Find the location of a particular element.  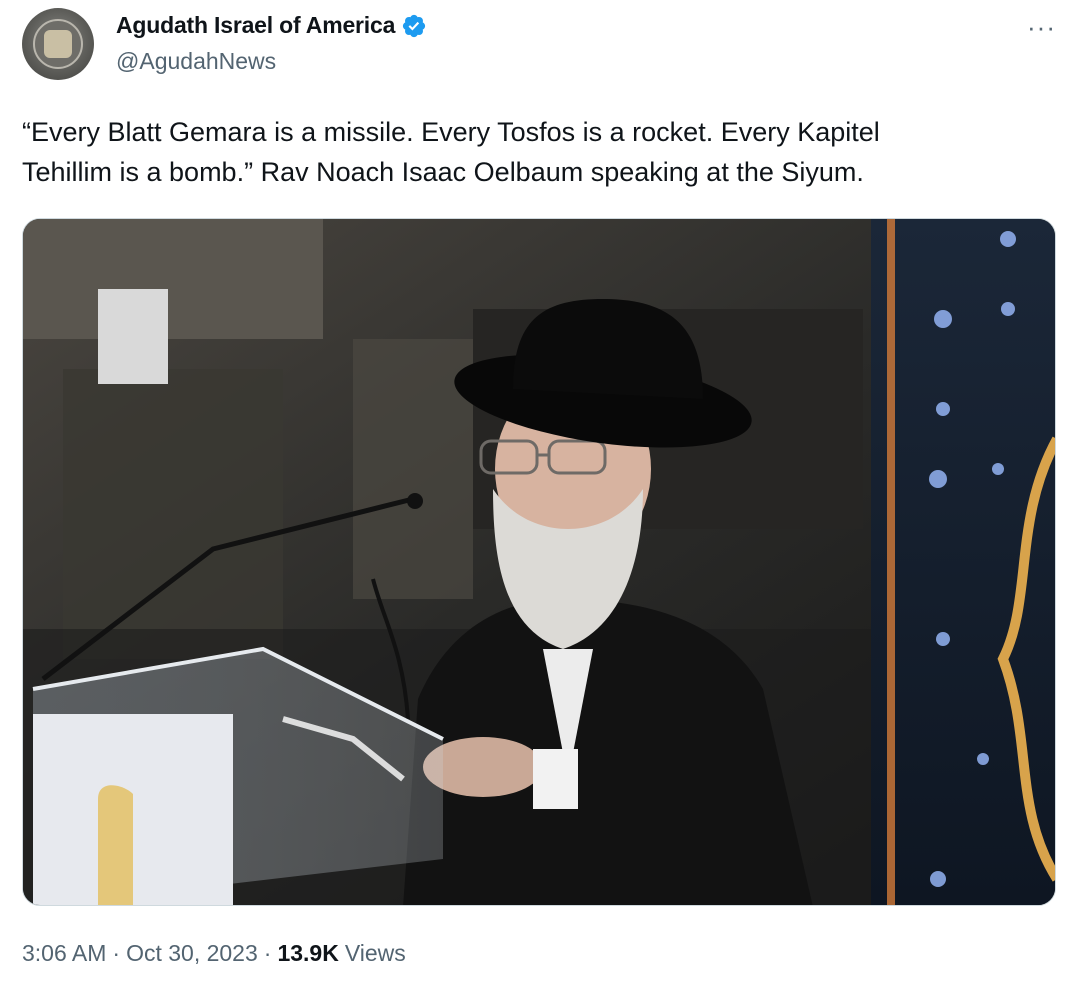

more-options-icon: ··· is located at coordinates (1041, 27).